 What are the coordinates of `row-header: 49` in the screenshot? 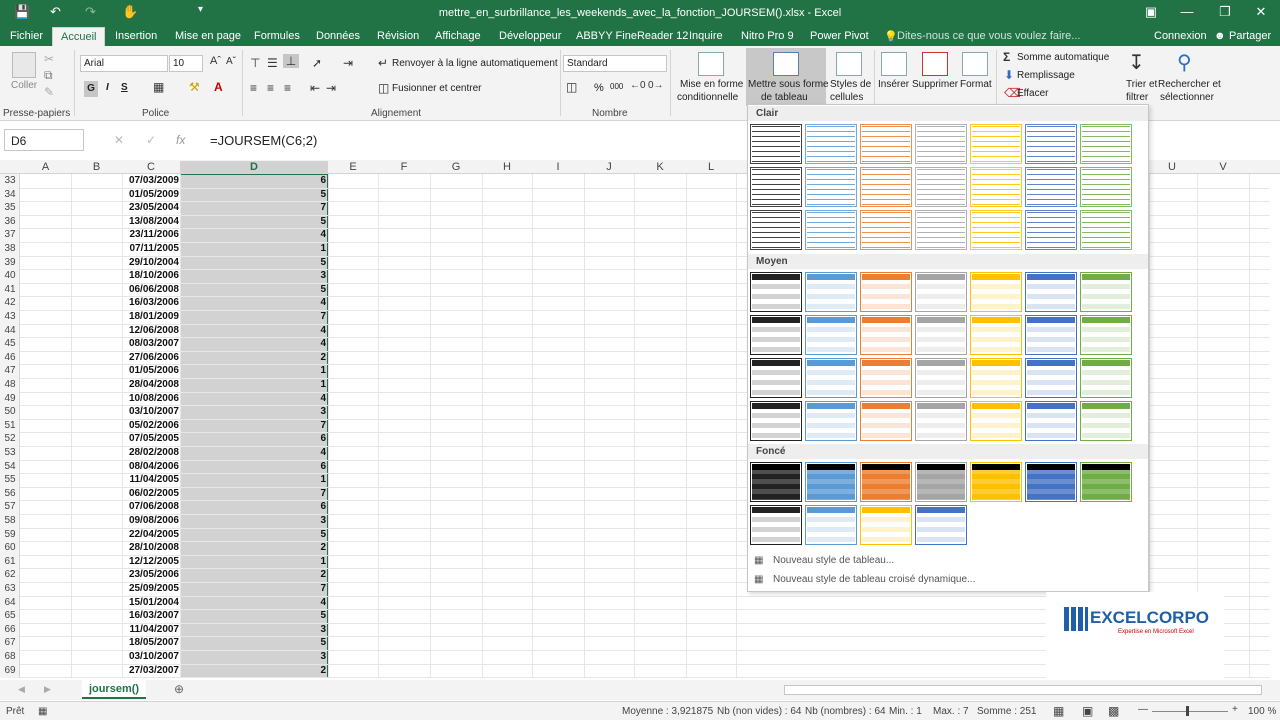 It's located at (10, 398).